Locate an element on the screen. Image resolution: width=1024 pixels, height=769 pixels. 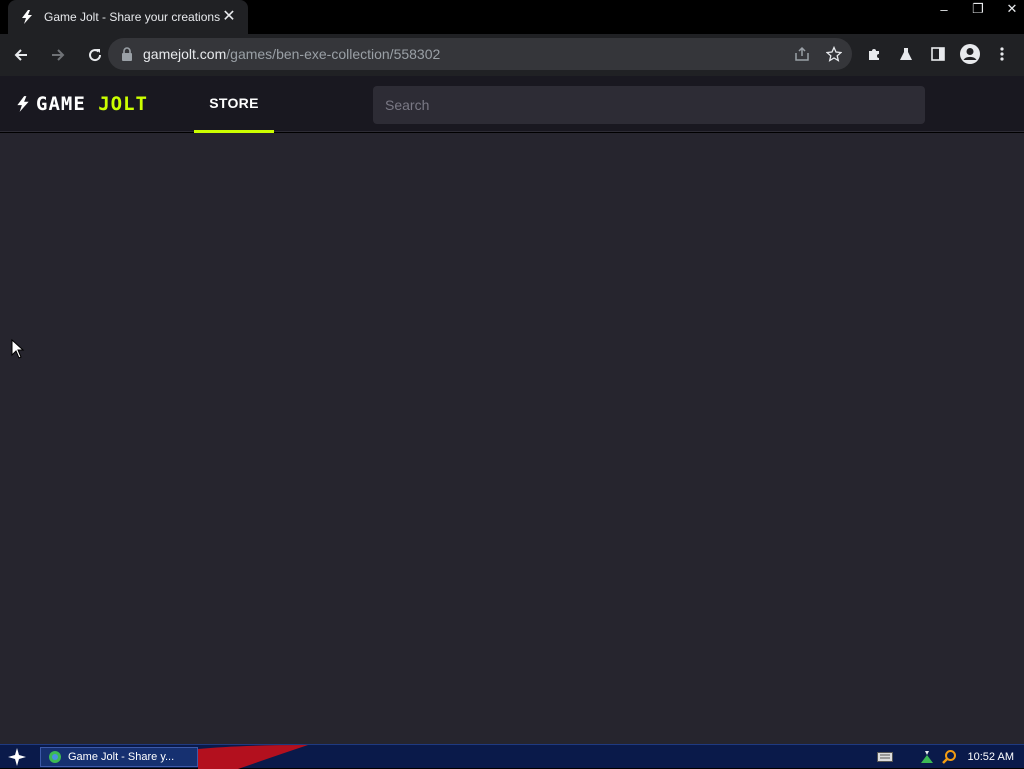
start-menu-icon is located at coordinates (17, 757).